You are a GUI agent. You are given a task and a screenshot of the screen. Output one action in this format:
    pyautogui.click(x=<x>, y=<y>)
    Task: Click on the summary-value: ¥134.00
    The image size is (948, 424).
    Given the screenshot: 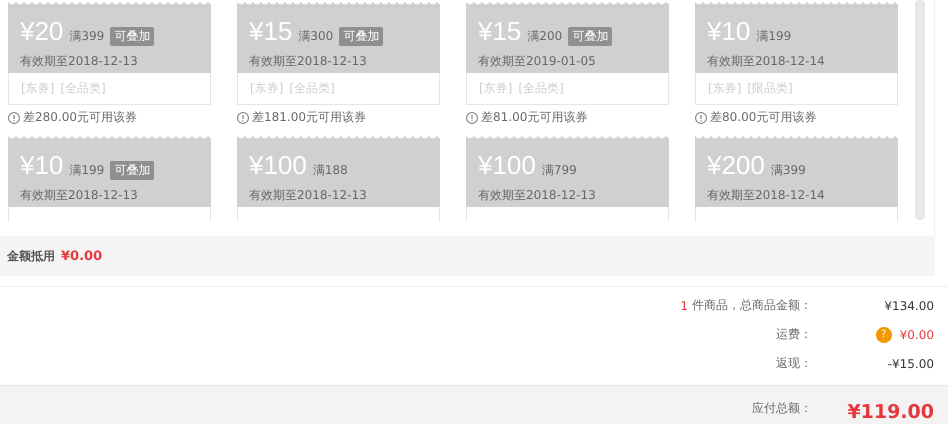 What is the action you would take?
    pyautogui.click(x=909, y=305)
    